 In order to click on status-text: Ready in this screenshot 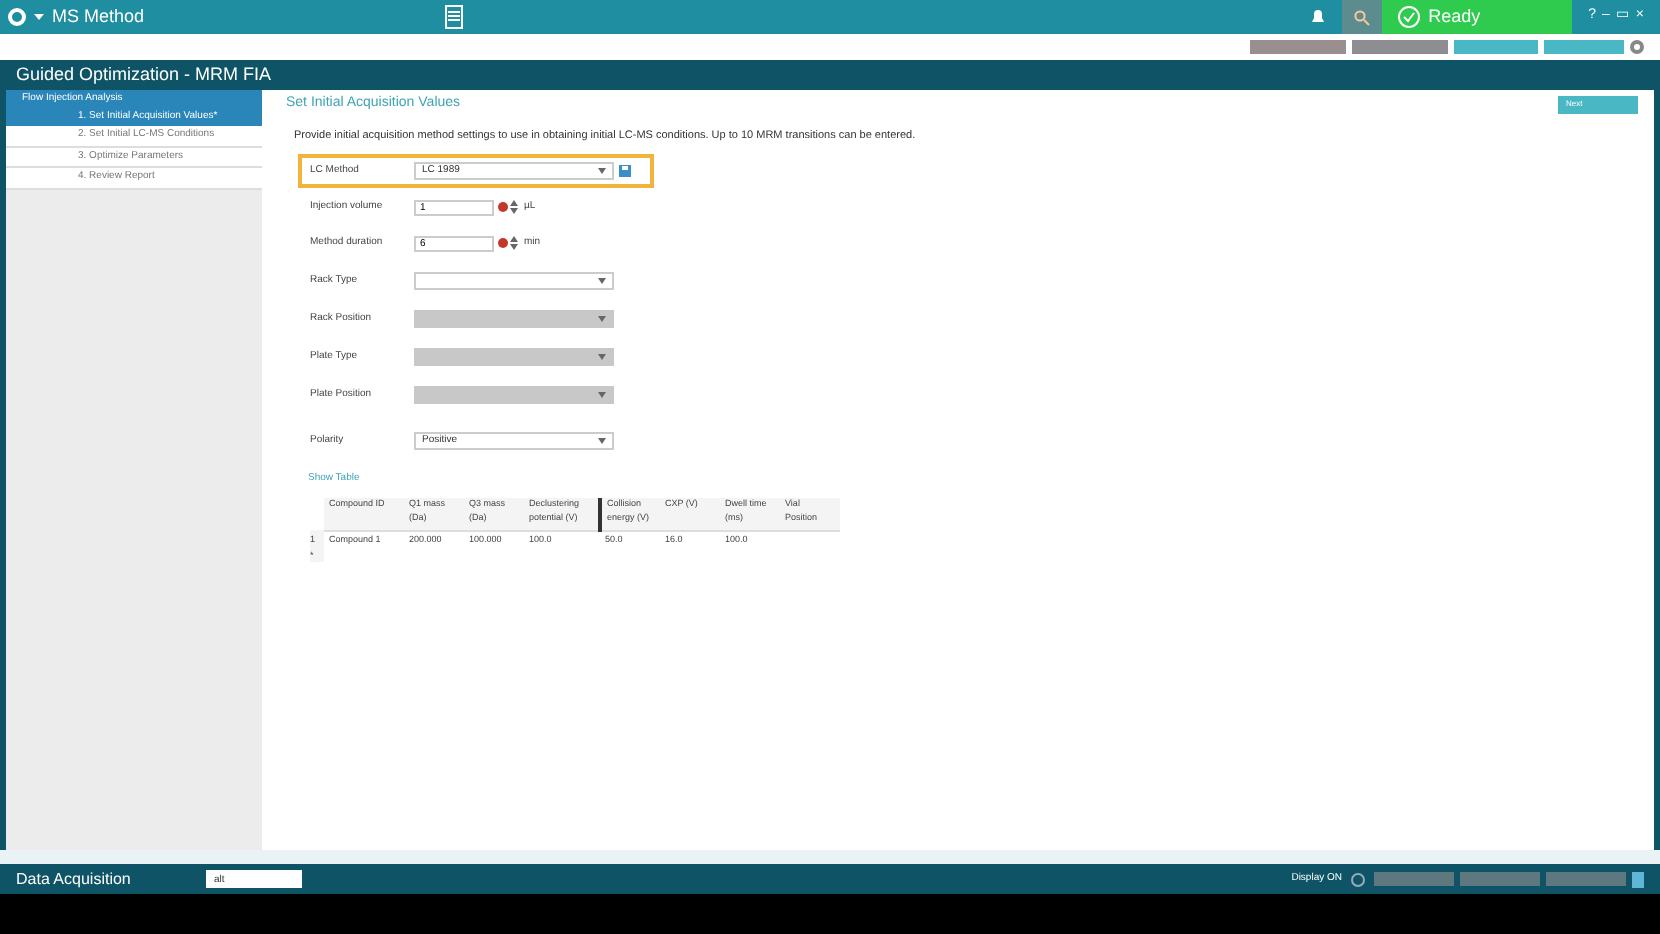, I will do `click(1454, 16)`.